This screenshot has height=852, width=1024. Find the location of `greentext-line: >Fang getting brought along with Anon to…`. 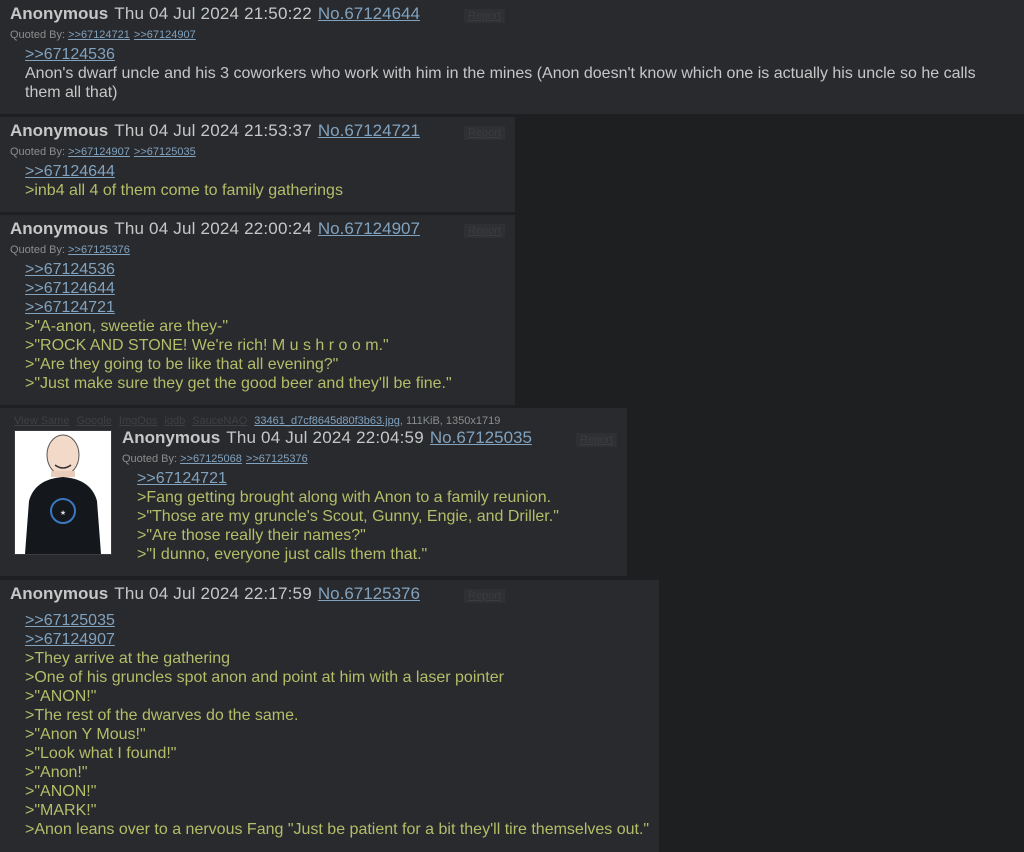

greentext-line: >Fang getting brought along with Anon to… is located at coordinates (344, 497).